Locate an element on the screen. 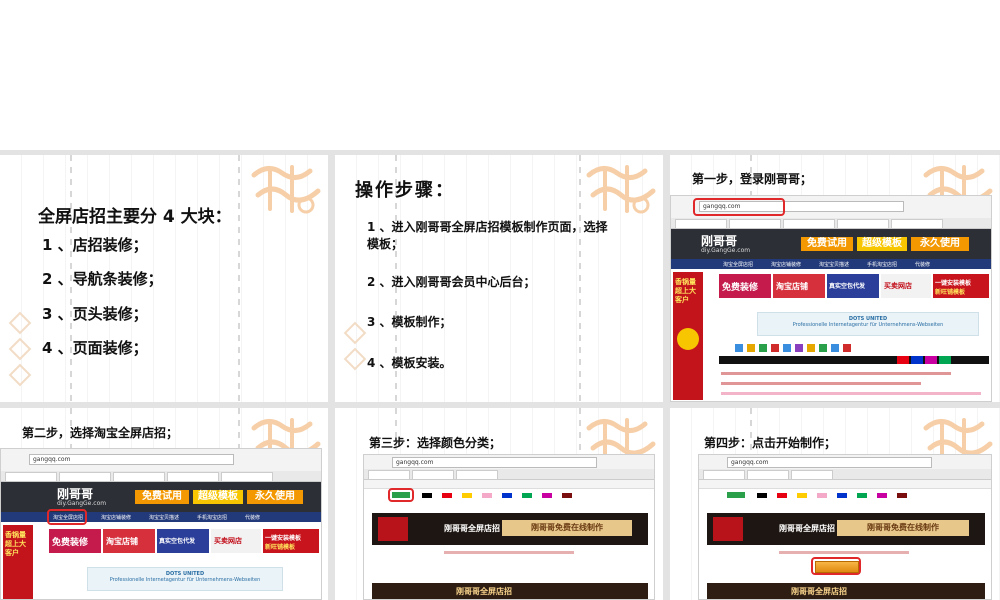  slide2-heading: 操作步骤： is located at coordinates (405, 190).